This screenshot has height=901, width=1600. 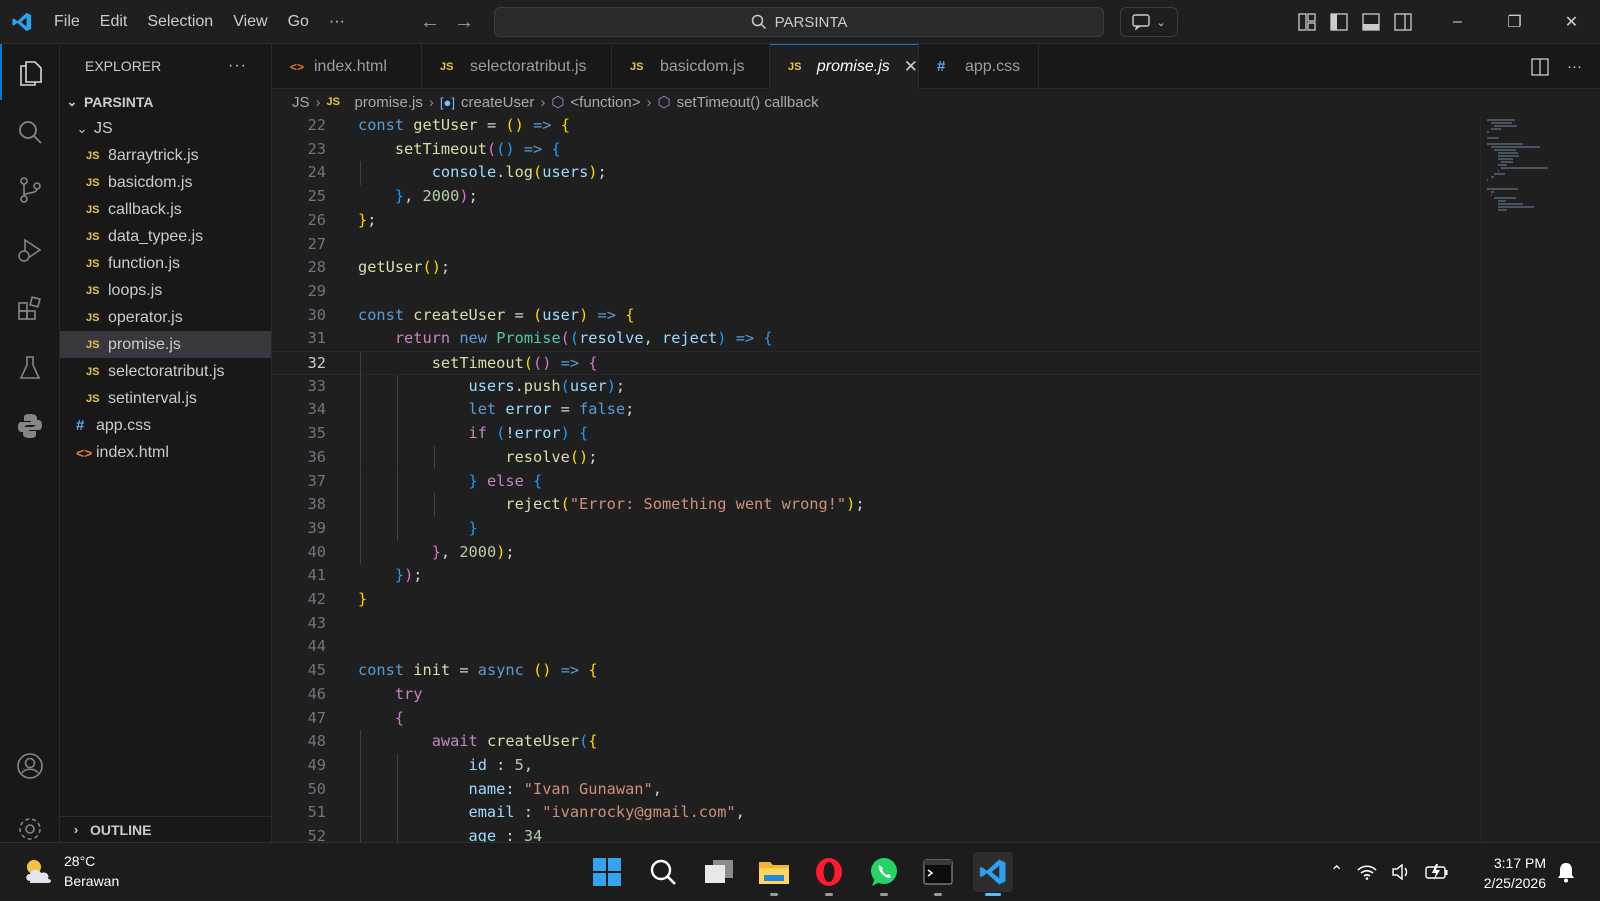 What do you see at coordinates (774, 874) in the screenshot?
I see `file-explorer-icon` at bounding box center [774, 874].